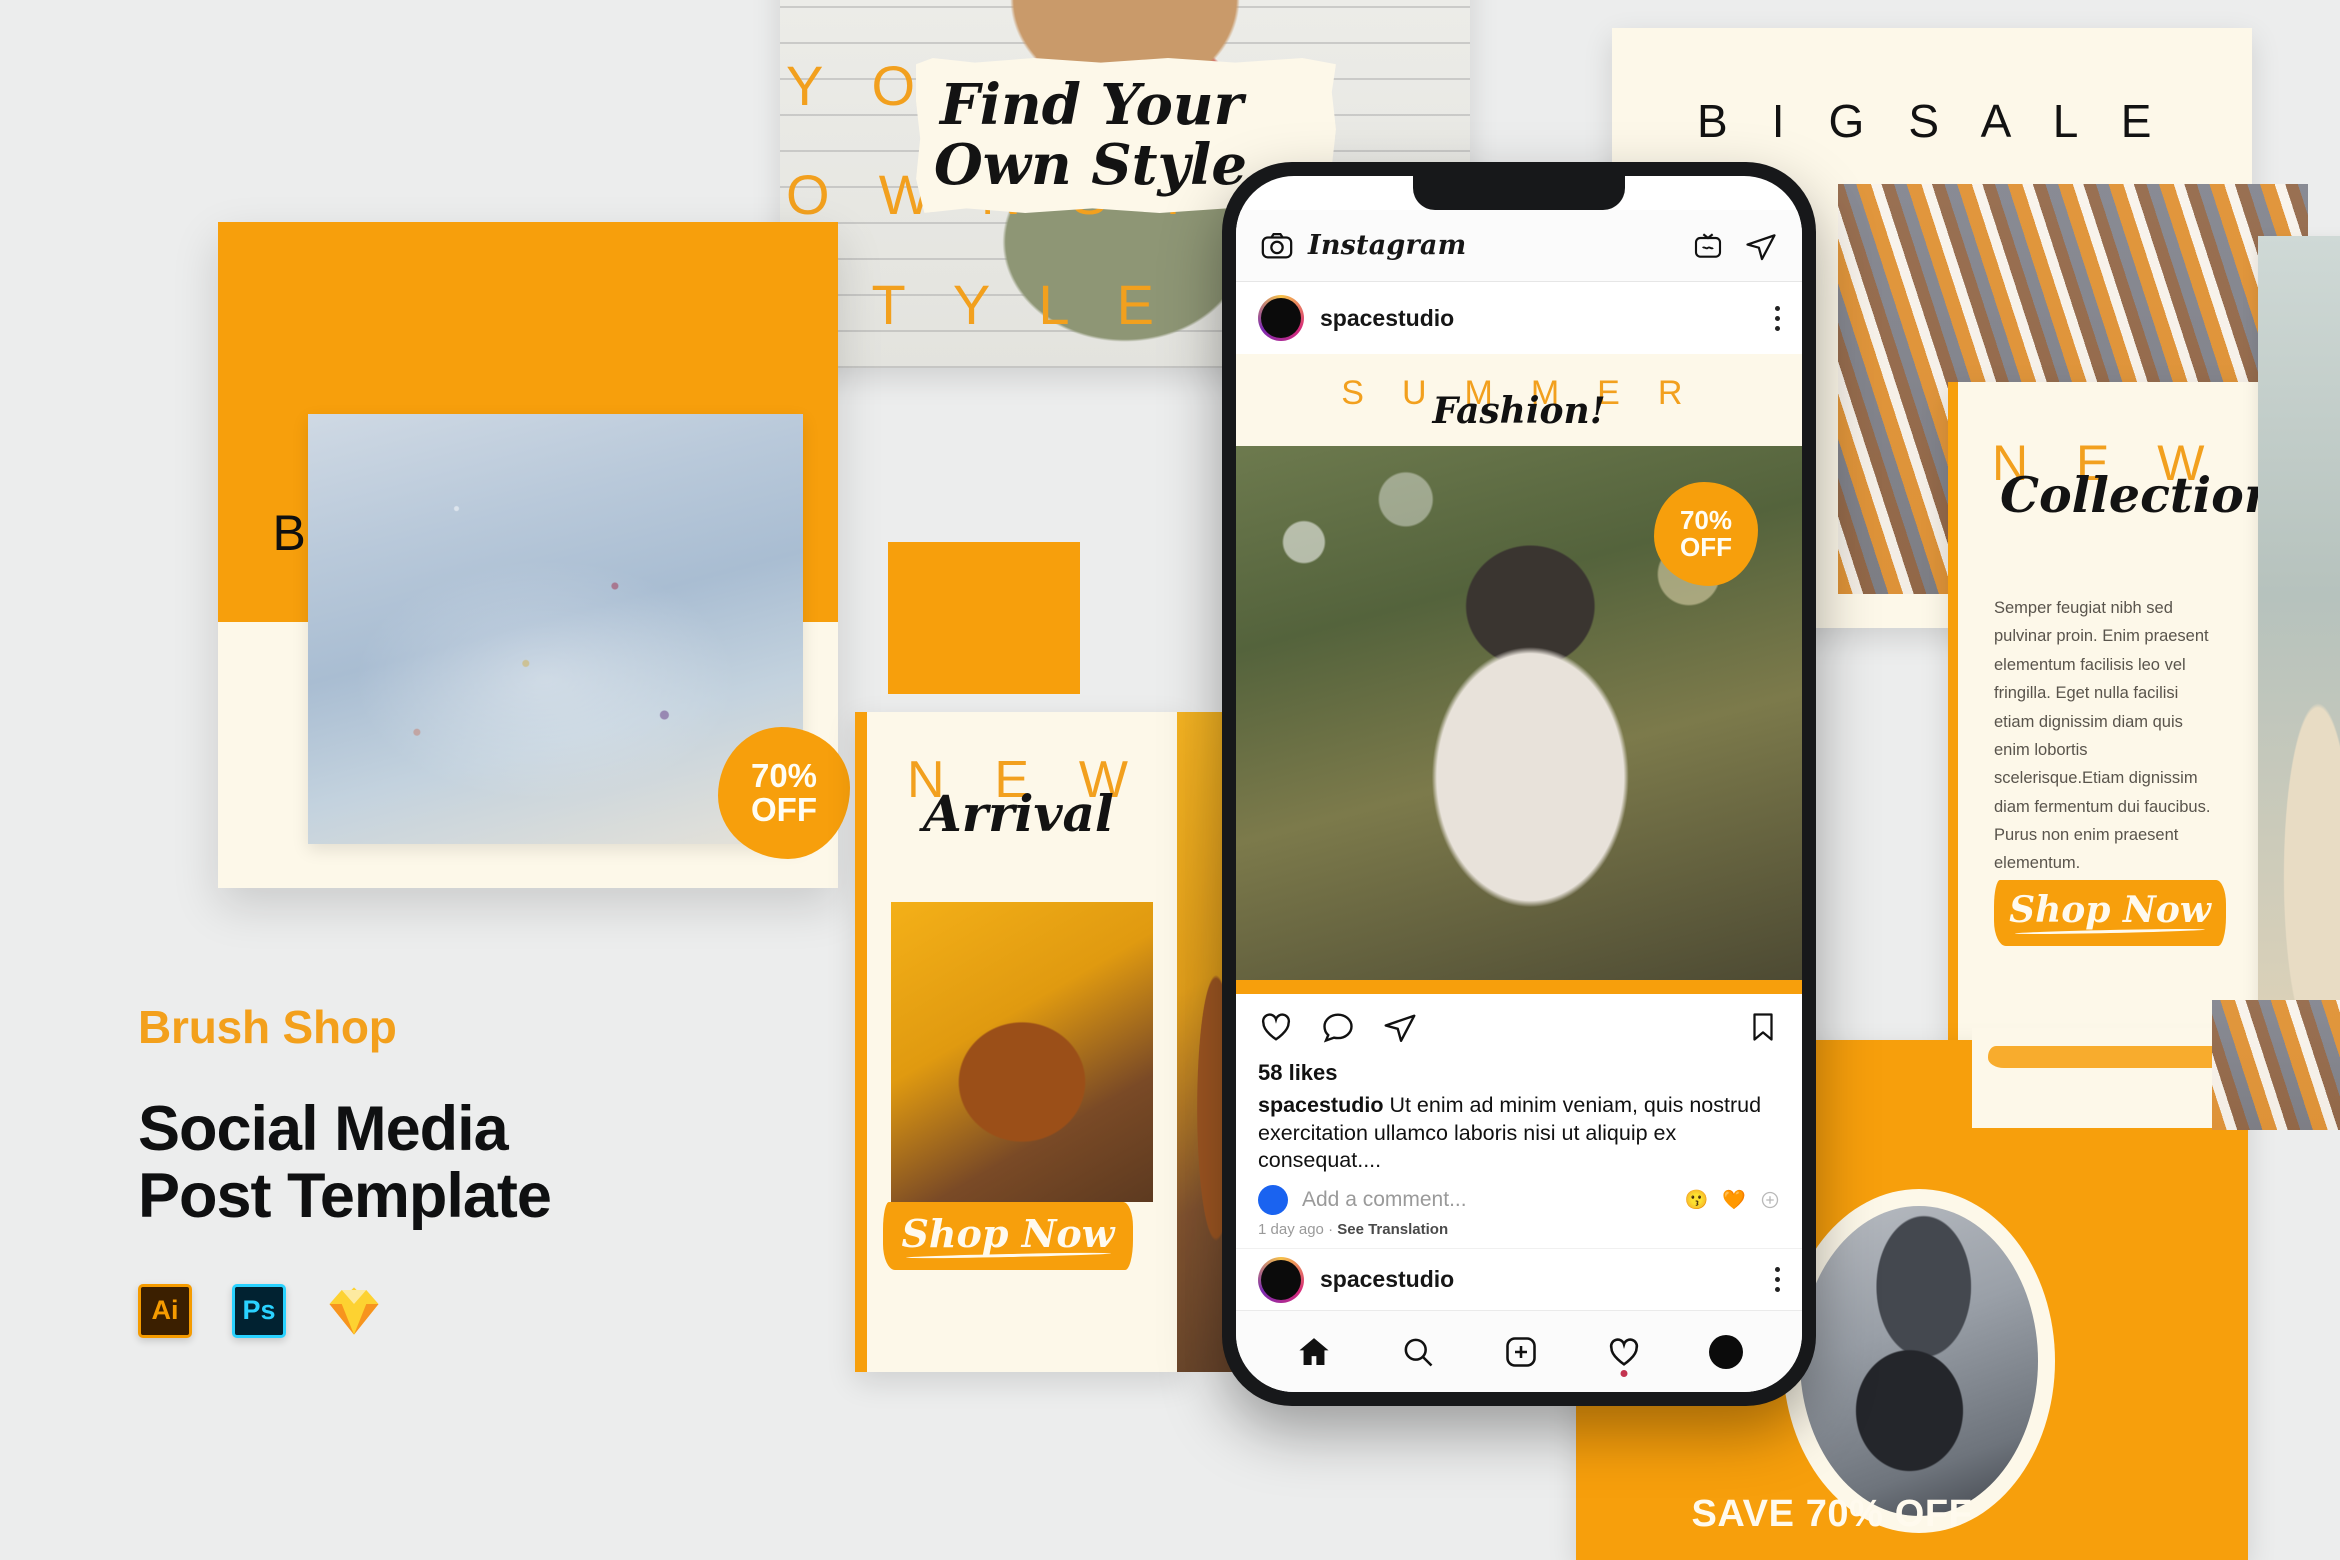 The image size is (2340, 1560). Describe the element at coordinates (1314, 1352) in the screenshot. I see `home-icon` at that location.